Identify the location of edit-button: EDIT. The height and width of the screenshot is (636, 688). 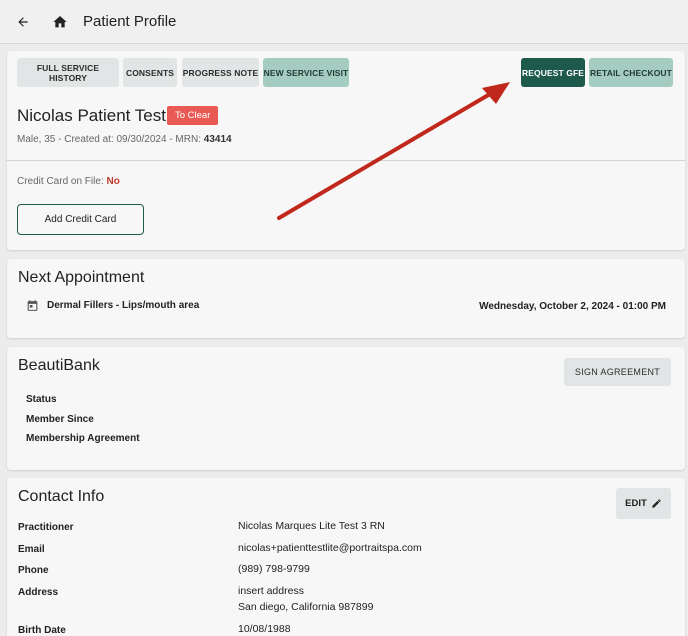
(643, 503).